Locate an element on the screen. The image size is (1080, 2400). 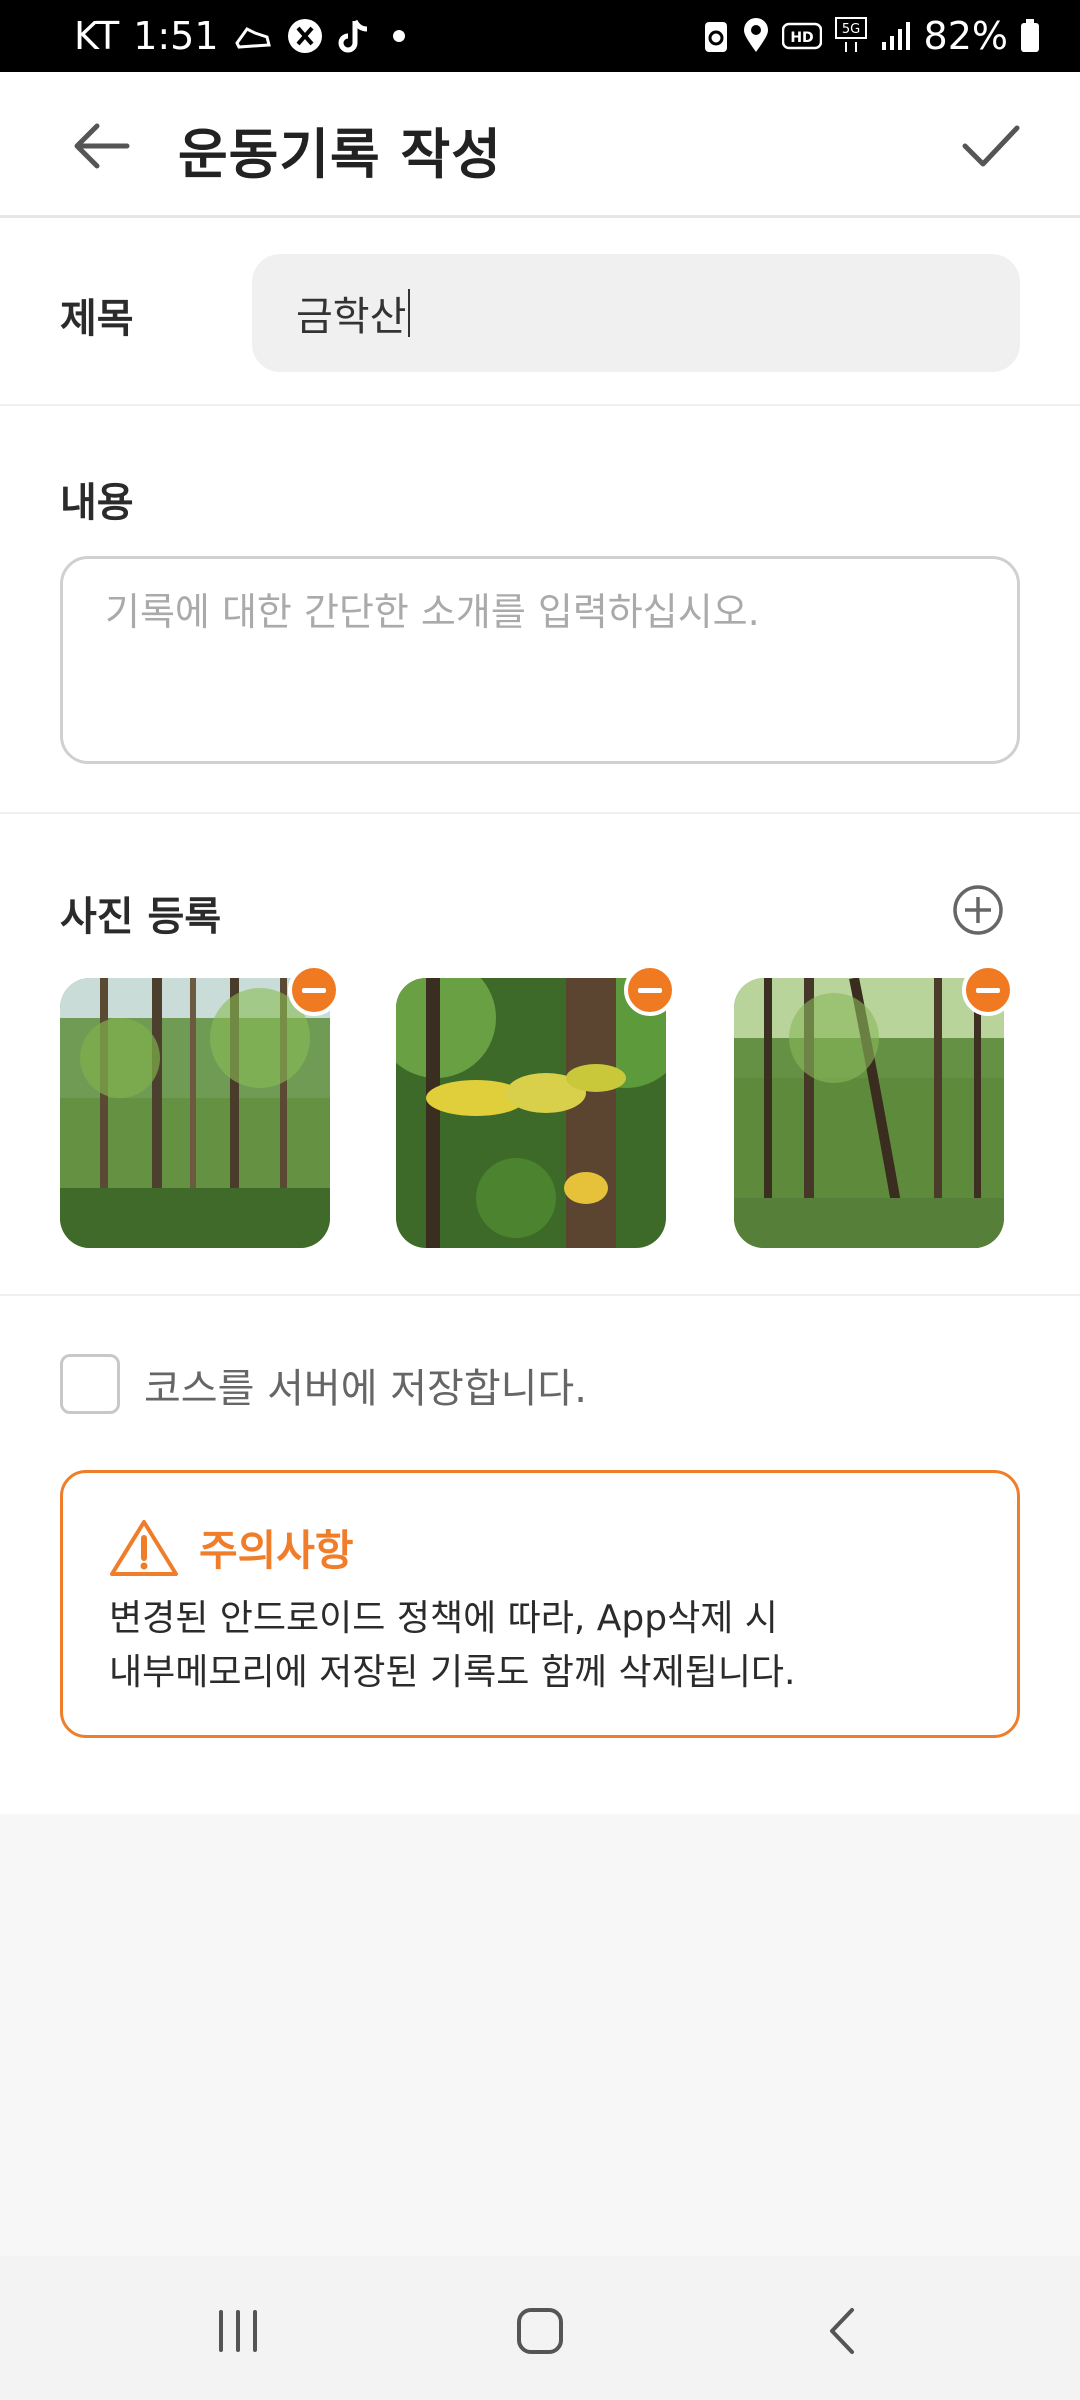
5g-icon: 5G is located at coordinates (851, 36).